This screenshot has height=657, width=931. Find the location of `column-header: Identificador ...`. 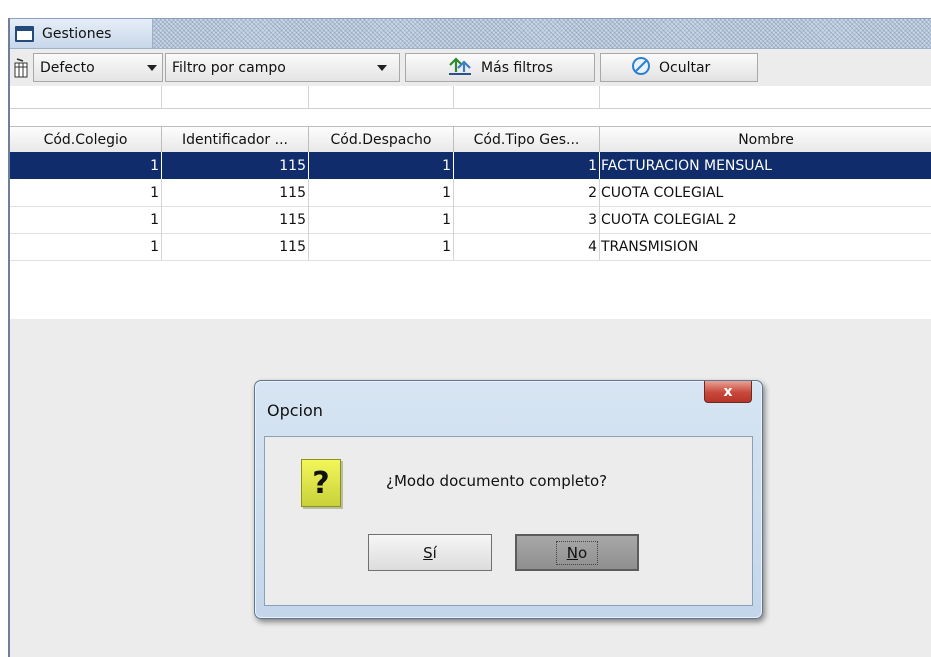

column-header: Identificador ... is located at coordinates (235, 139).